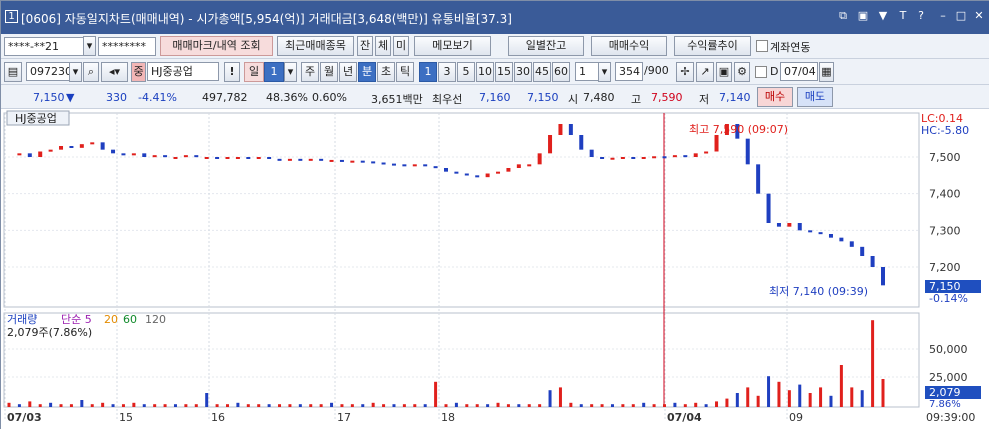  What do you see at coordinates (127, 46) in the screenshot?
I see `password-field: ********` at bounding box center [127, 46].